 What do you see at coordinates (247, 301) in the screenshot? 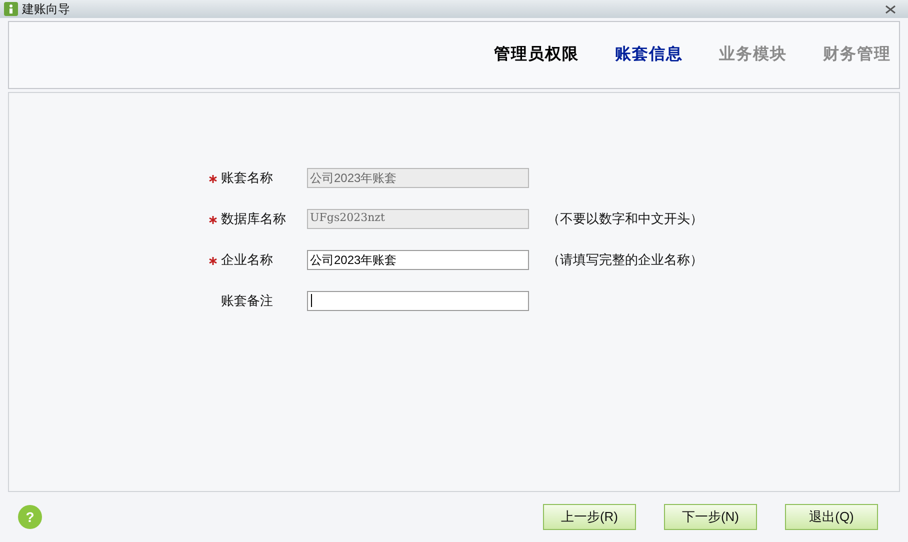
I see `field-label: 账套备注` at bounding box center [247, 301].